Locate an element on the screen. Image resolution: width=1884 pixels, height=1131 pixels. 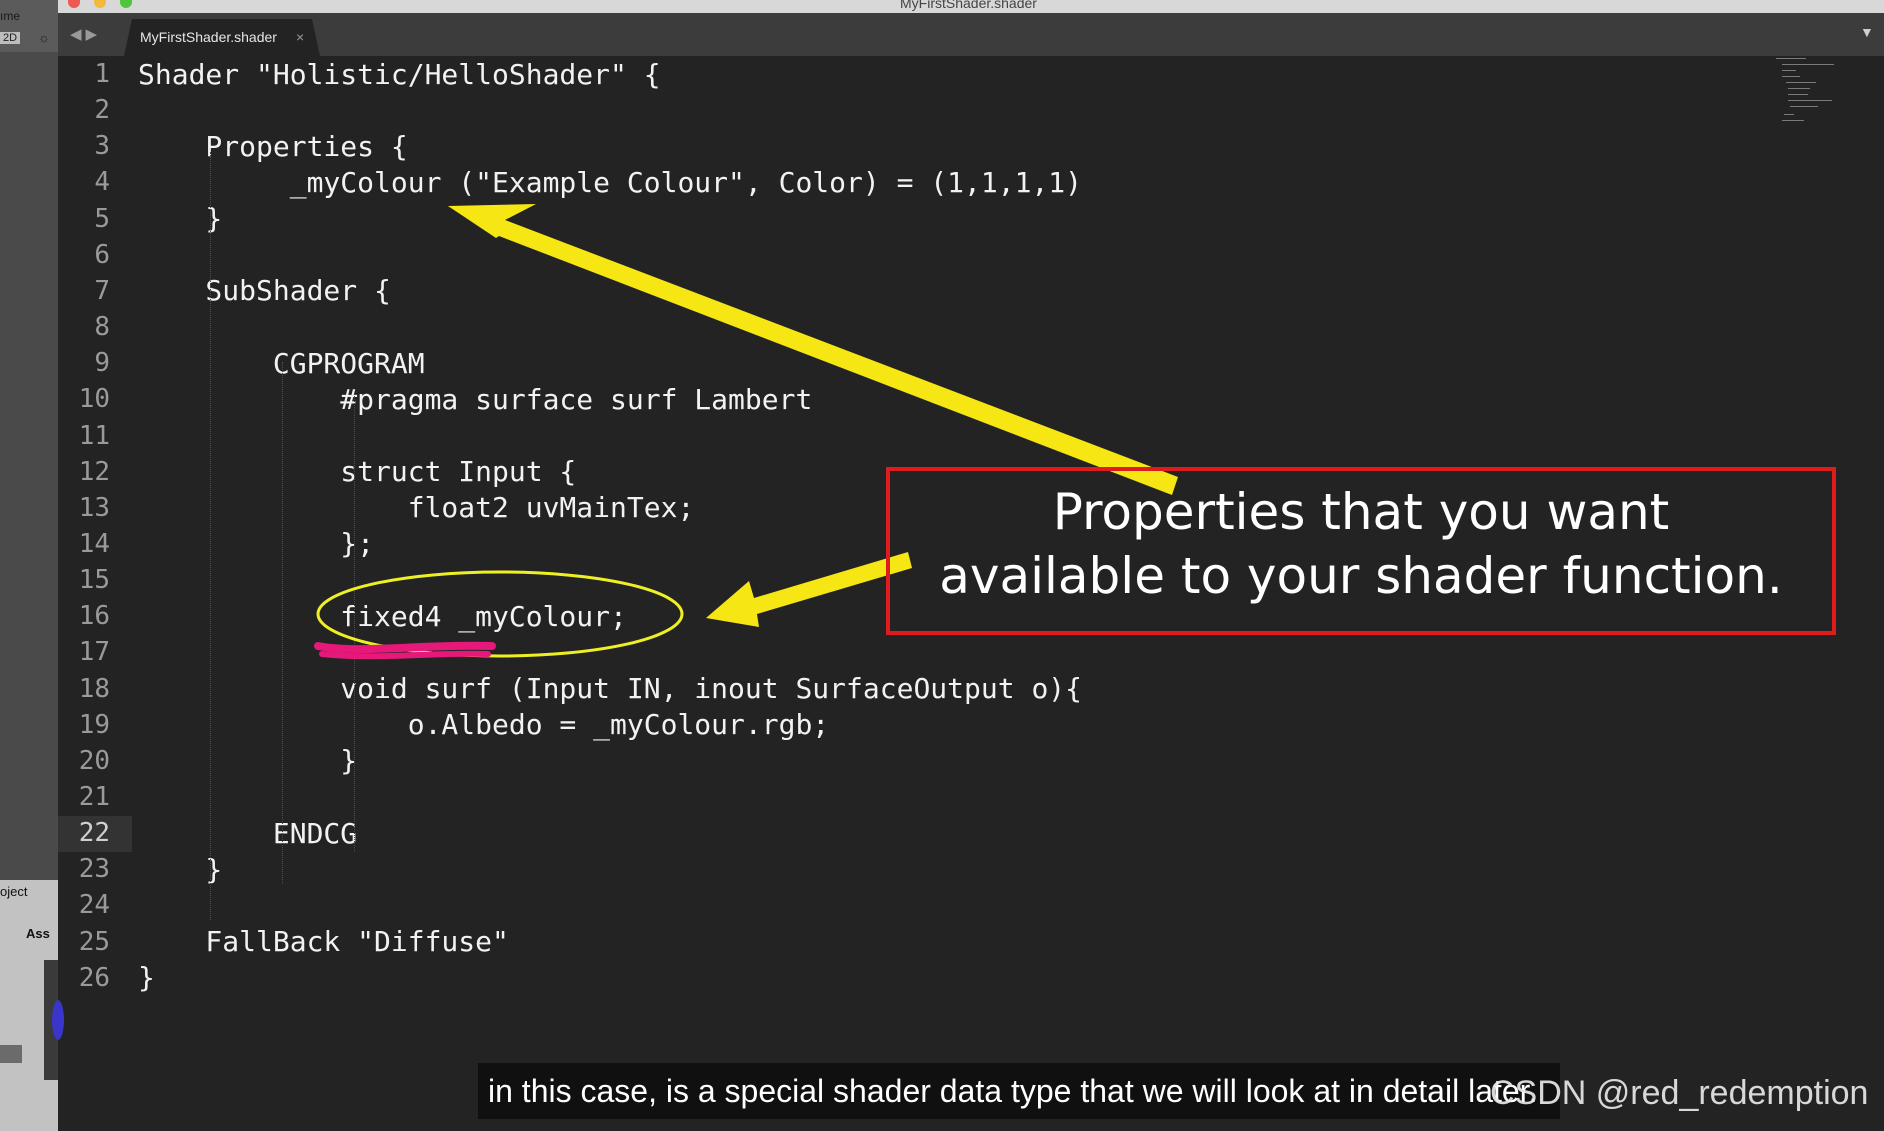
callout-line-2: available to your shader function. is located at coordinates (1361, 576).